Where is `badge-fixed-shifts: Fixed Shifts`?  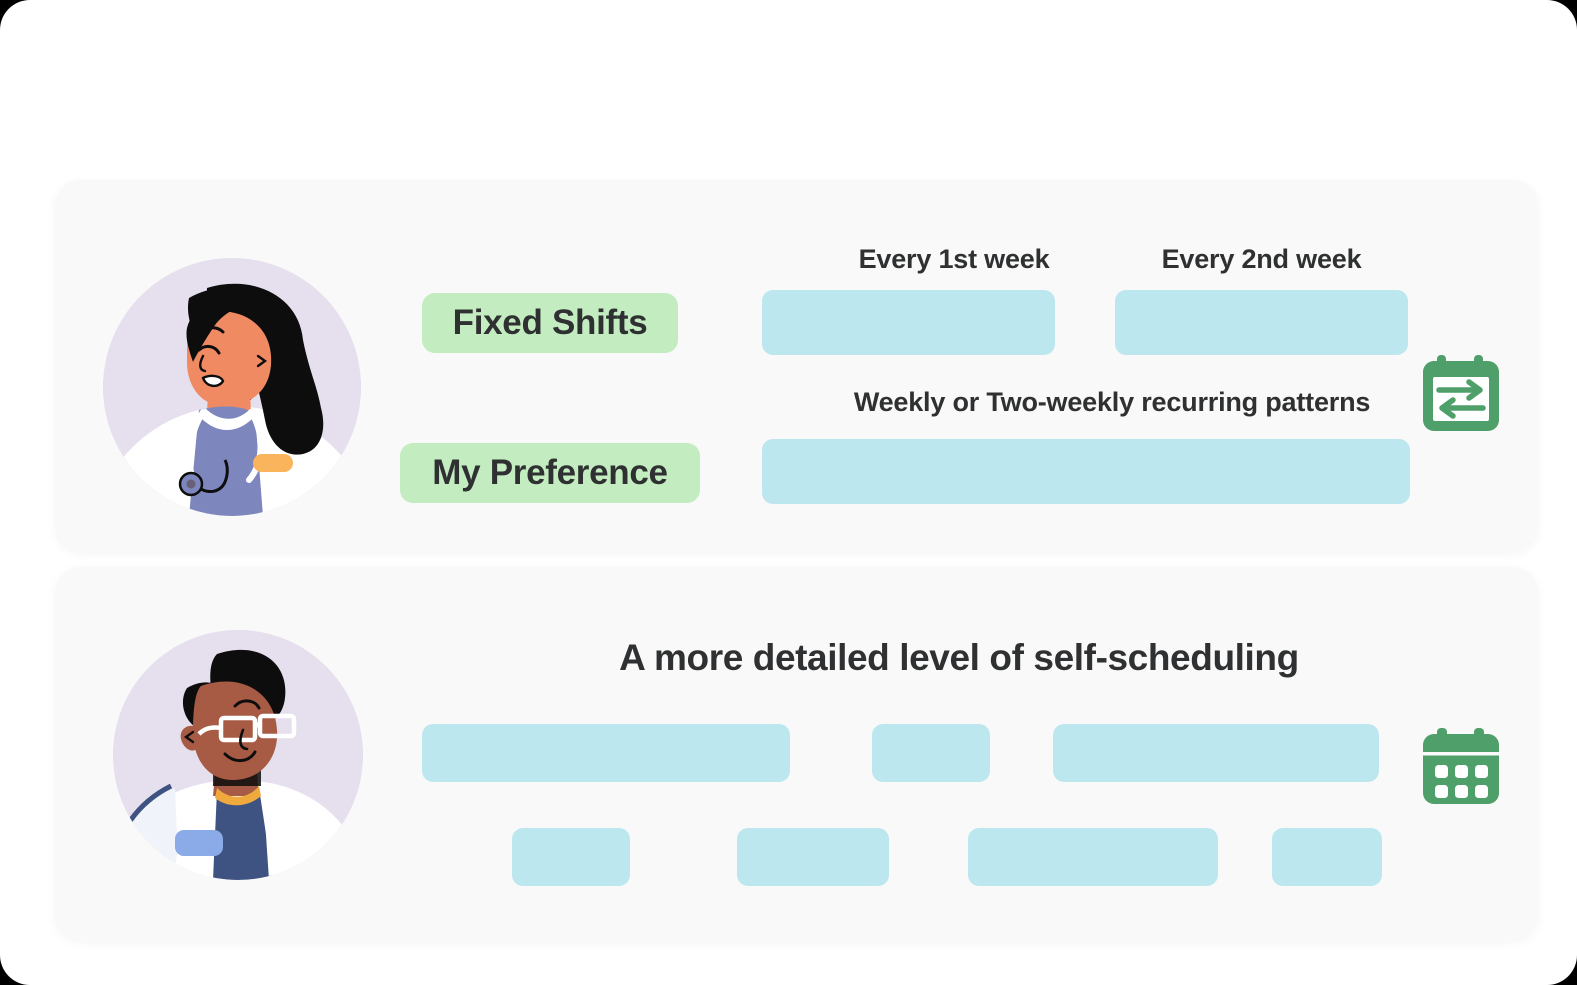 badge-fixed-shifts: Fixed Shifts is located at coordinates (550, 323).